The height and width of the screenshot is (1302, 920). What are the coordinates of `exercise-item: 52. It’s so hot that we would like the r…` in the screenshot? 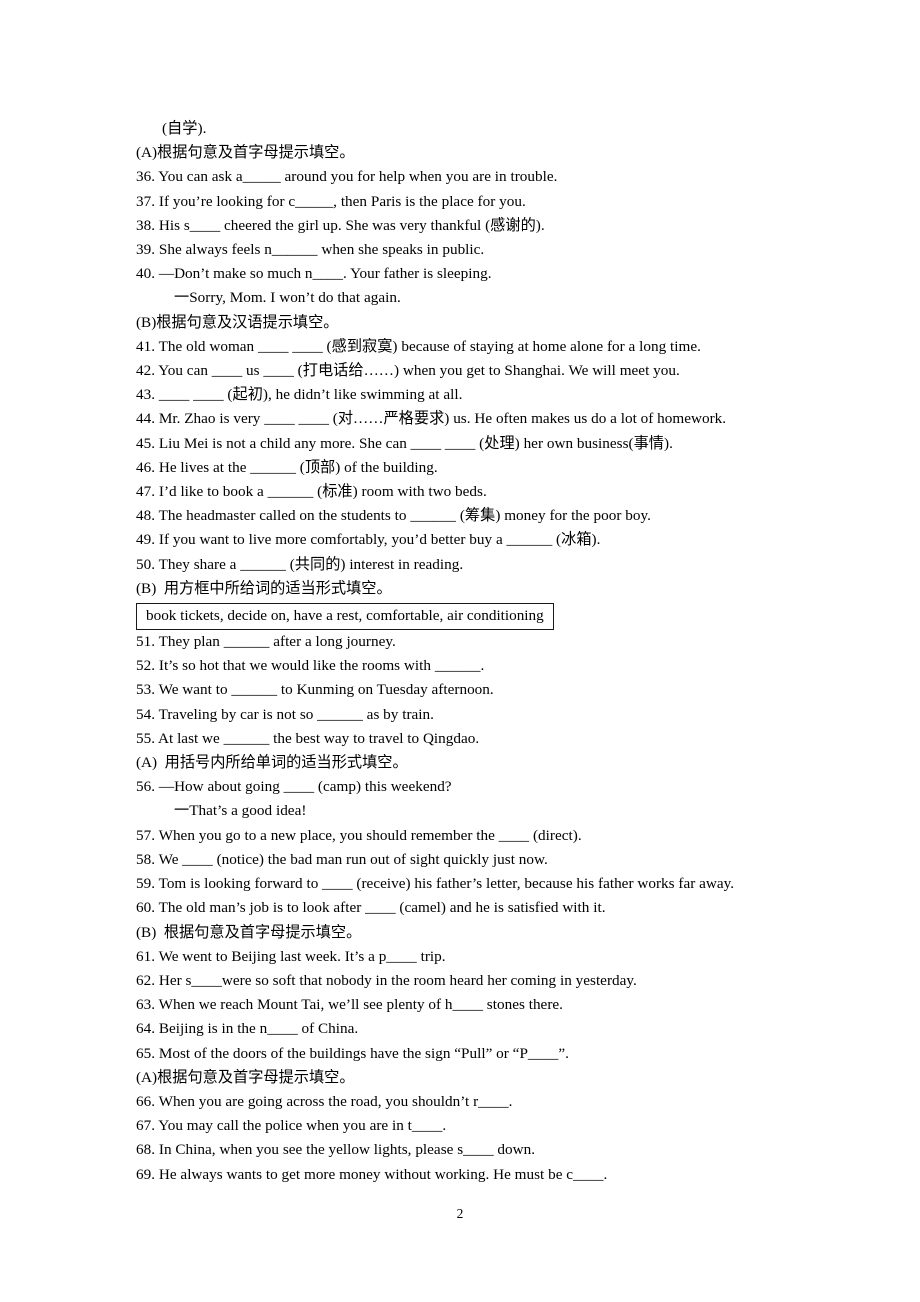 It's located at (310, 666).